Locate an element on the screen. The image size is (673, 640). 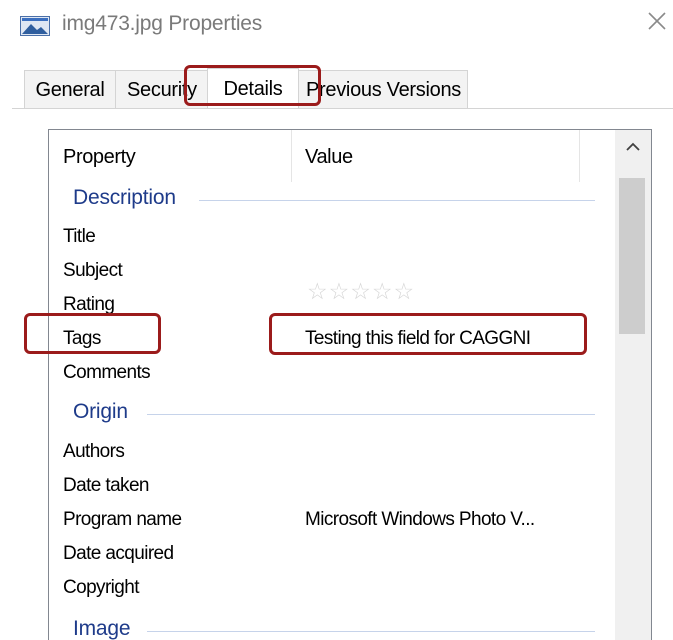
column-header-value: Value is located at coordinates (329, 157).